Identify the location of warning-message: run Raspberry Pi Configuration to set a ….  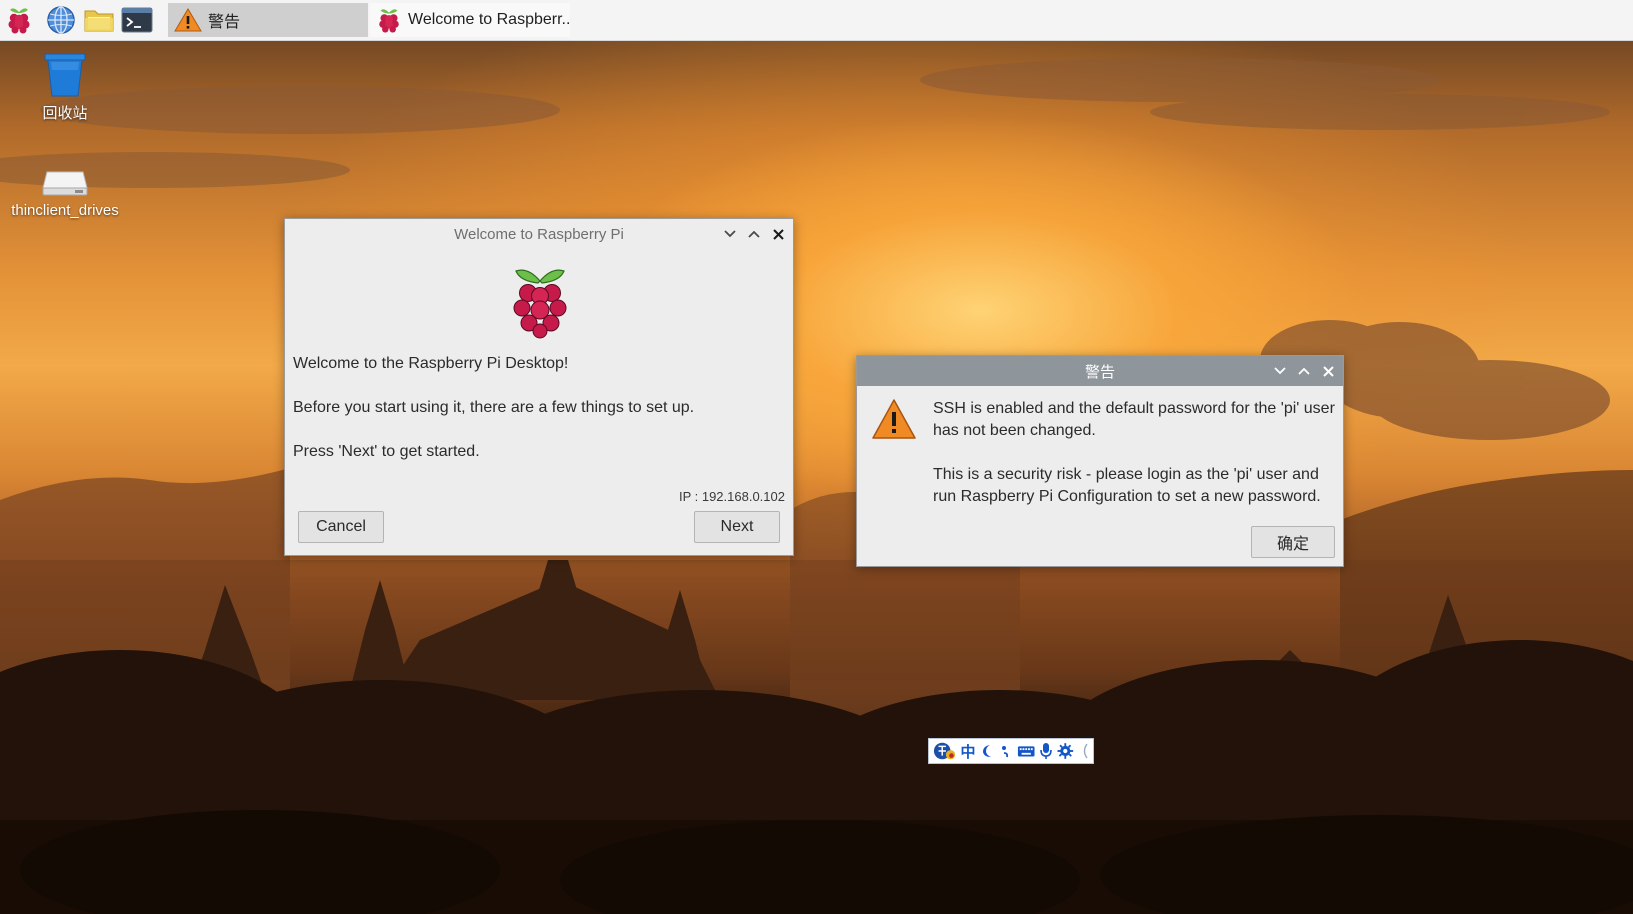
(1127, 496).